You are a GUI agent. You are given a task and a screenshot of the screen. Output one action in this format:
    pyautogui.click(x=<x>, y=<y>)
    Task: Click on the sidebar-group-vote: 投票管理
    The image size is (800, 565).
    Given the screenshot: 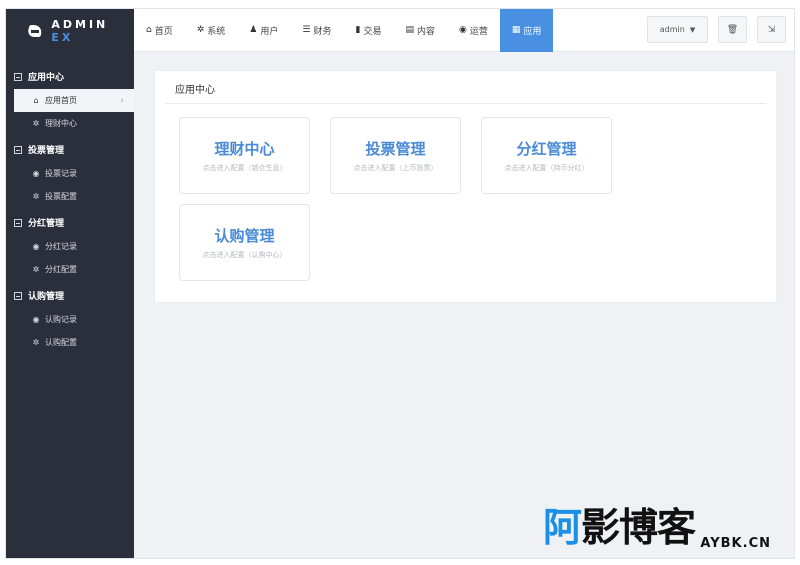 What is the action you would take?
    pyautogui.click(x=70, y=149)
    